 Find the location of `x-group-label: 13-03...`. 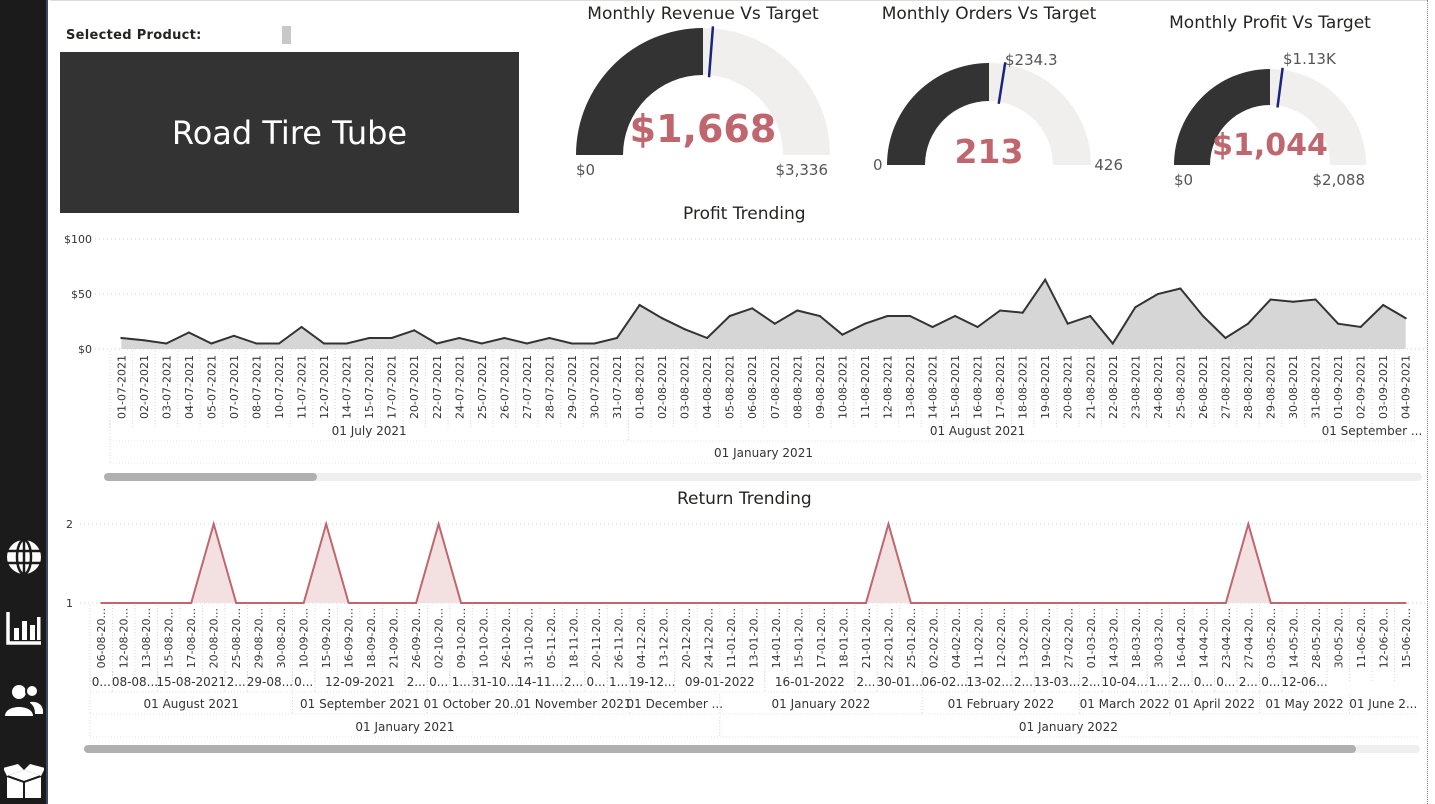

x-group-label: 13-03... is located at coordinates (1057, 682).